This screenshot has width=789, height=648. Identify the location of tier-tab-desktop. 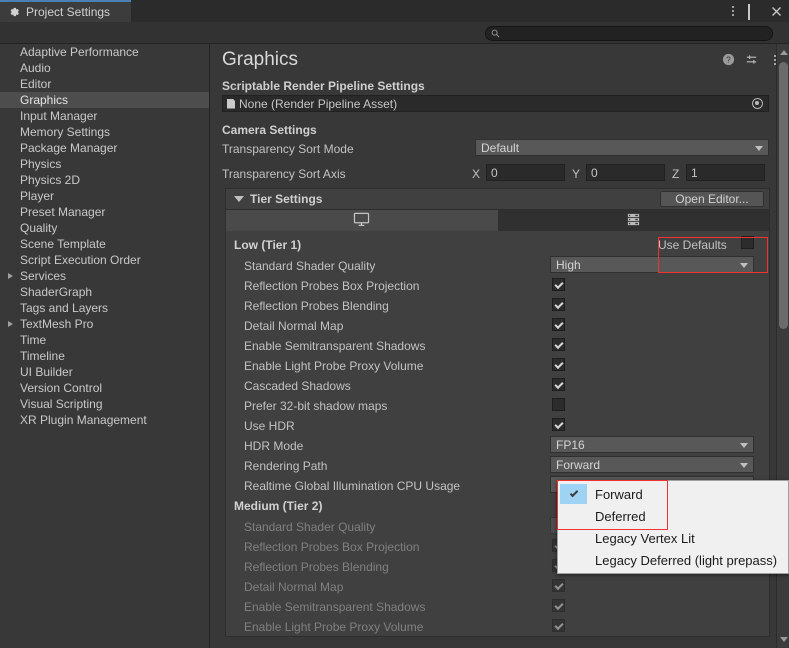
(362, 220).